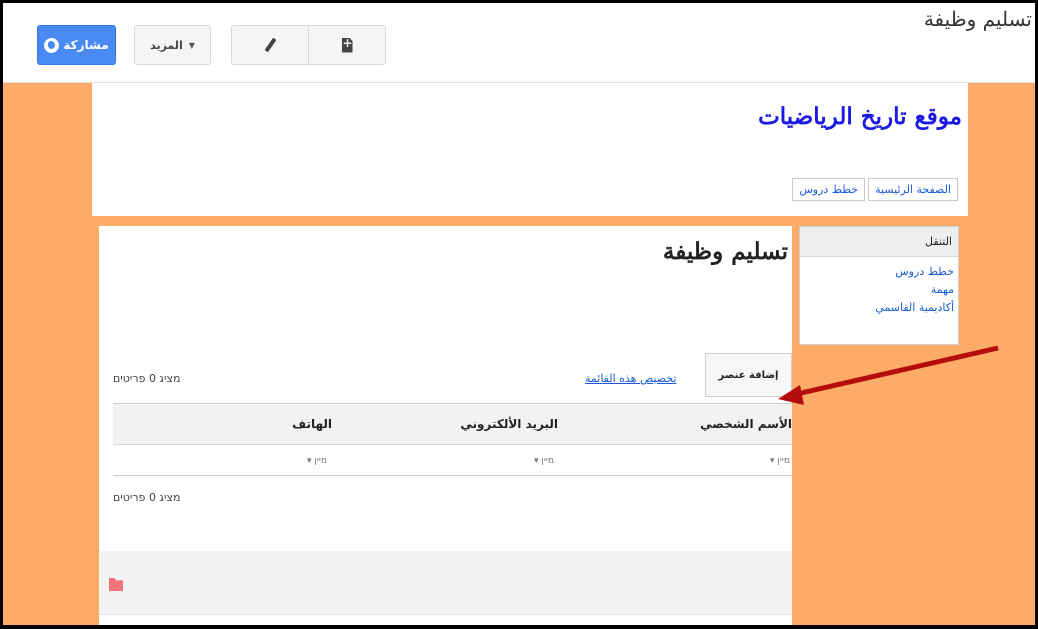 This screenshot has width=1038, height=629. What do you see at coordinates (191, 45) in the screenshot?
I see `caret-down-icon: ▼` at bounding box center [191, 45].